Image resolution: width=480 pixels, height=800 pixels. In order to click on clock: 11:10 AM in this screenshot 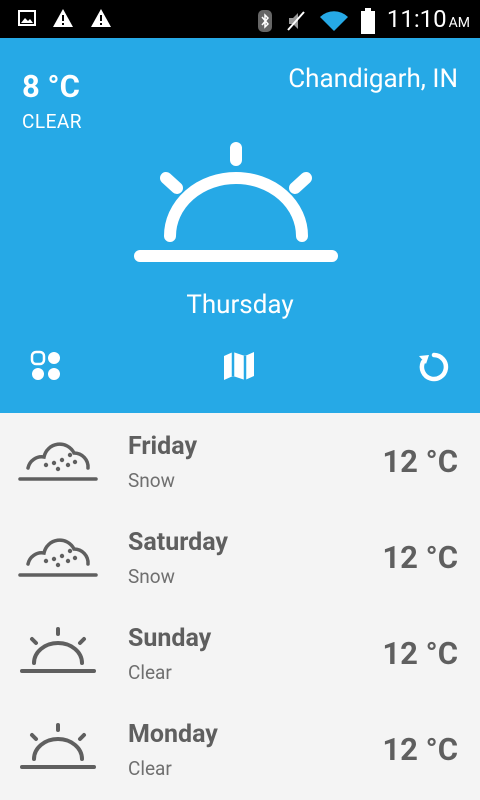, I will do `click(428, 19)`.